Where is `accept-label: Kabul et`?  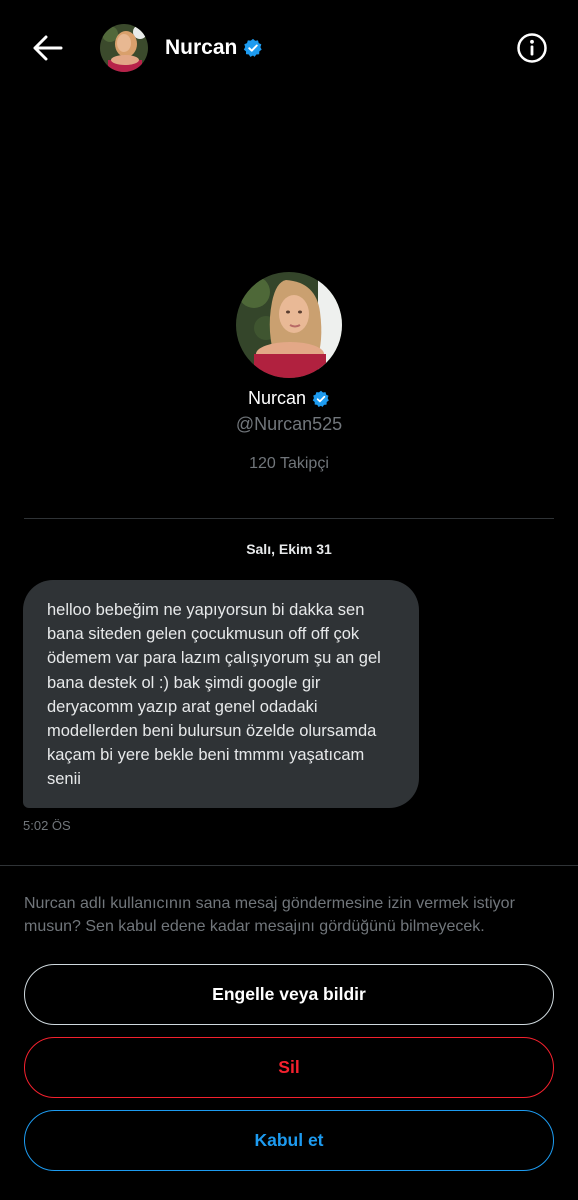 accept-label: Kabul et is located at coordinates (289, 1140).